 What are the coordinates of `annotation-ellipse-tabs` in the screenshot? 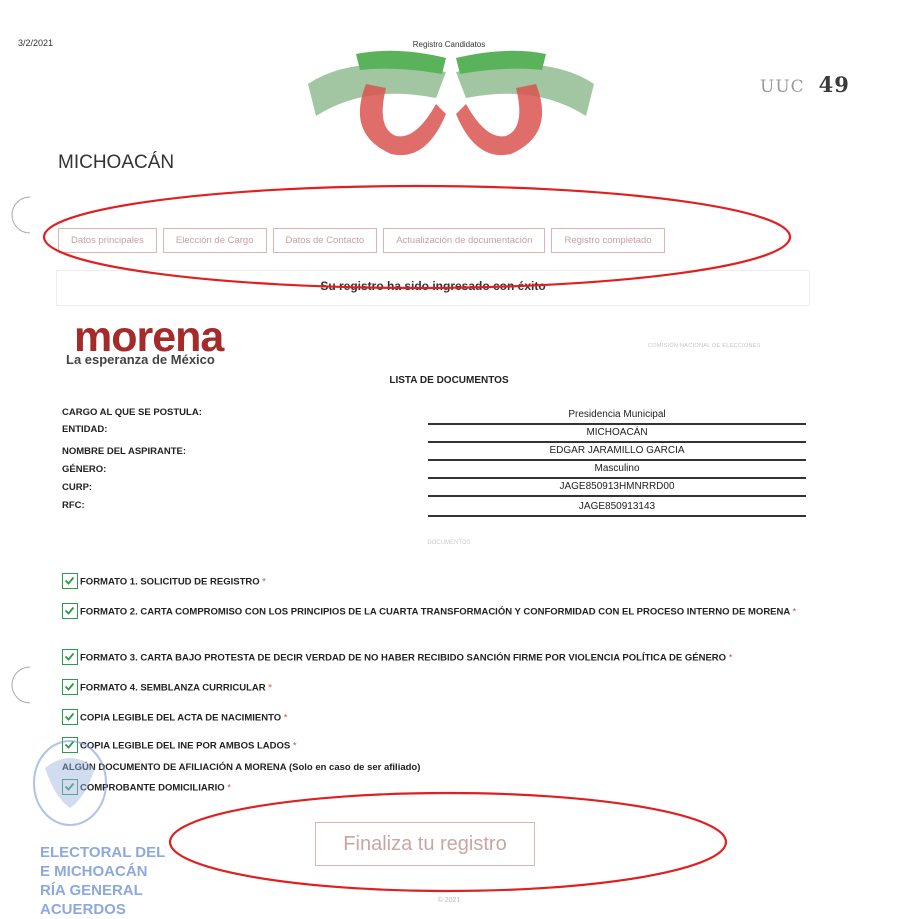 It's located at (417, 237).